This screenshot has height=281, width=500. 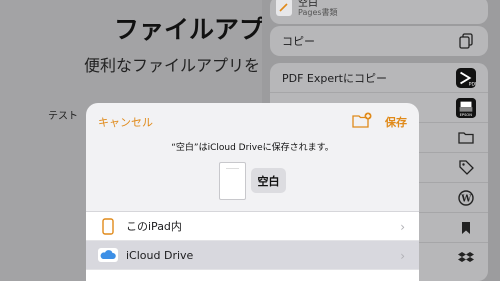 I want to click on dialog-header: キャンセル 保存, so click(x=252, y=120).